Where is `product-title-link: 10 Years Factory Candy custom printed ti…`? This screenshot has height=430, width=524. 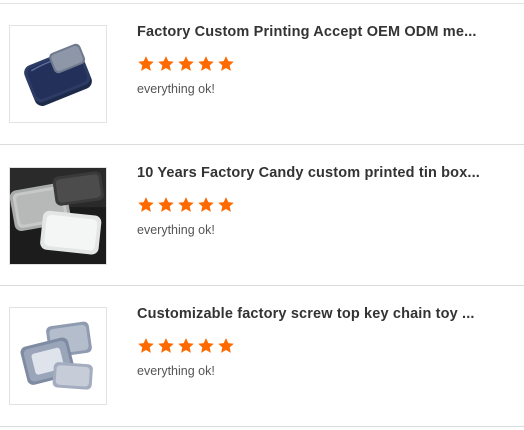
product-title-link: 10 Years Factory Candy custom printed ti… is located at coordinates (312, 173).